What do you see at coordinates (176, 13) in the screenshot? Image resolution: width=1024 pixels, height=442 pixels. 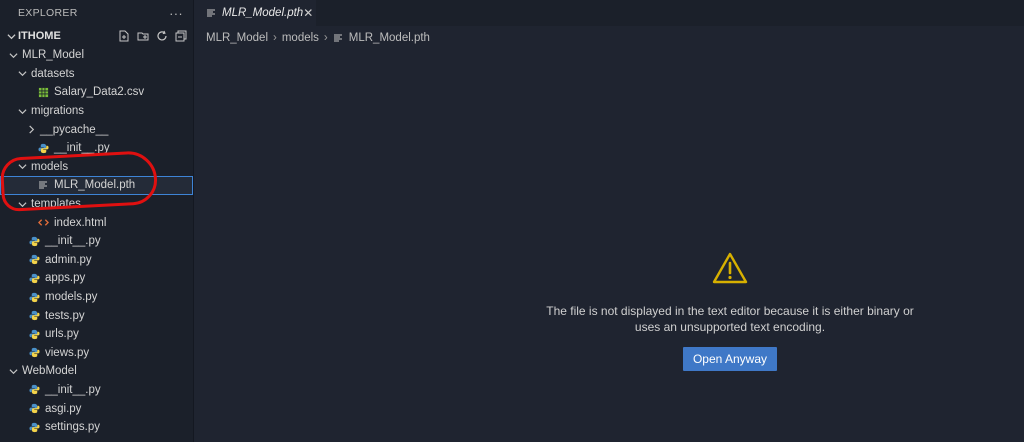 I see `more-actions-icon: ···` at bounding box center [176, 13].